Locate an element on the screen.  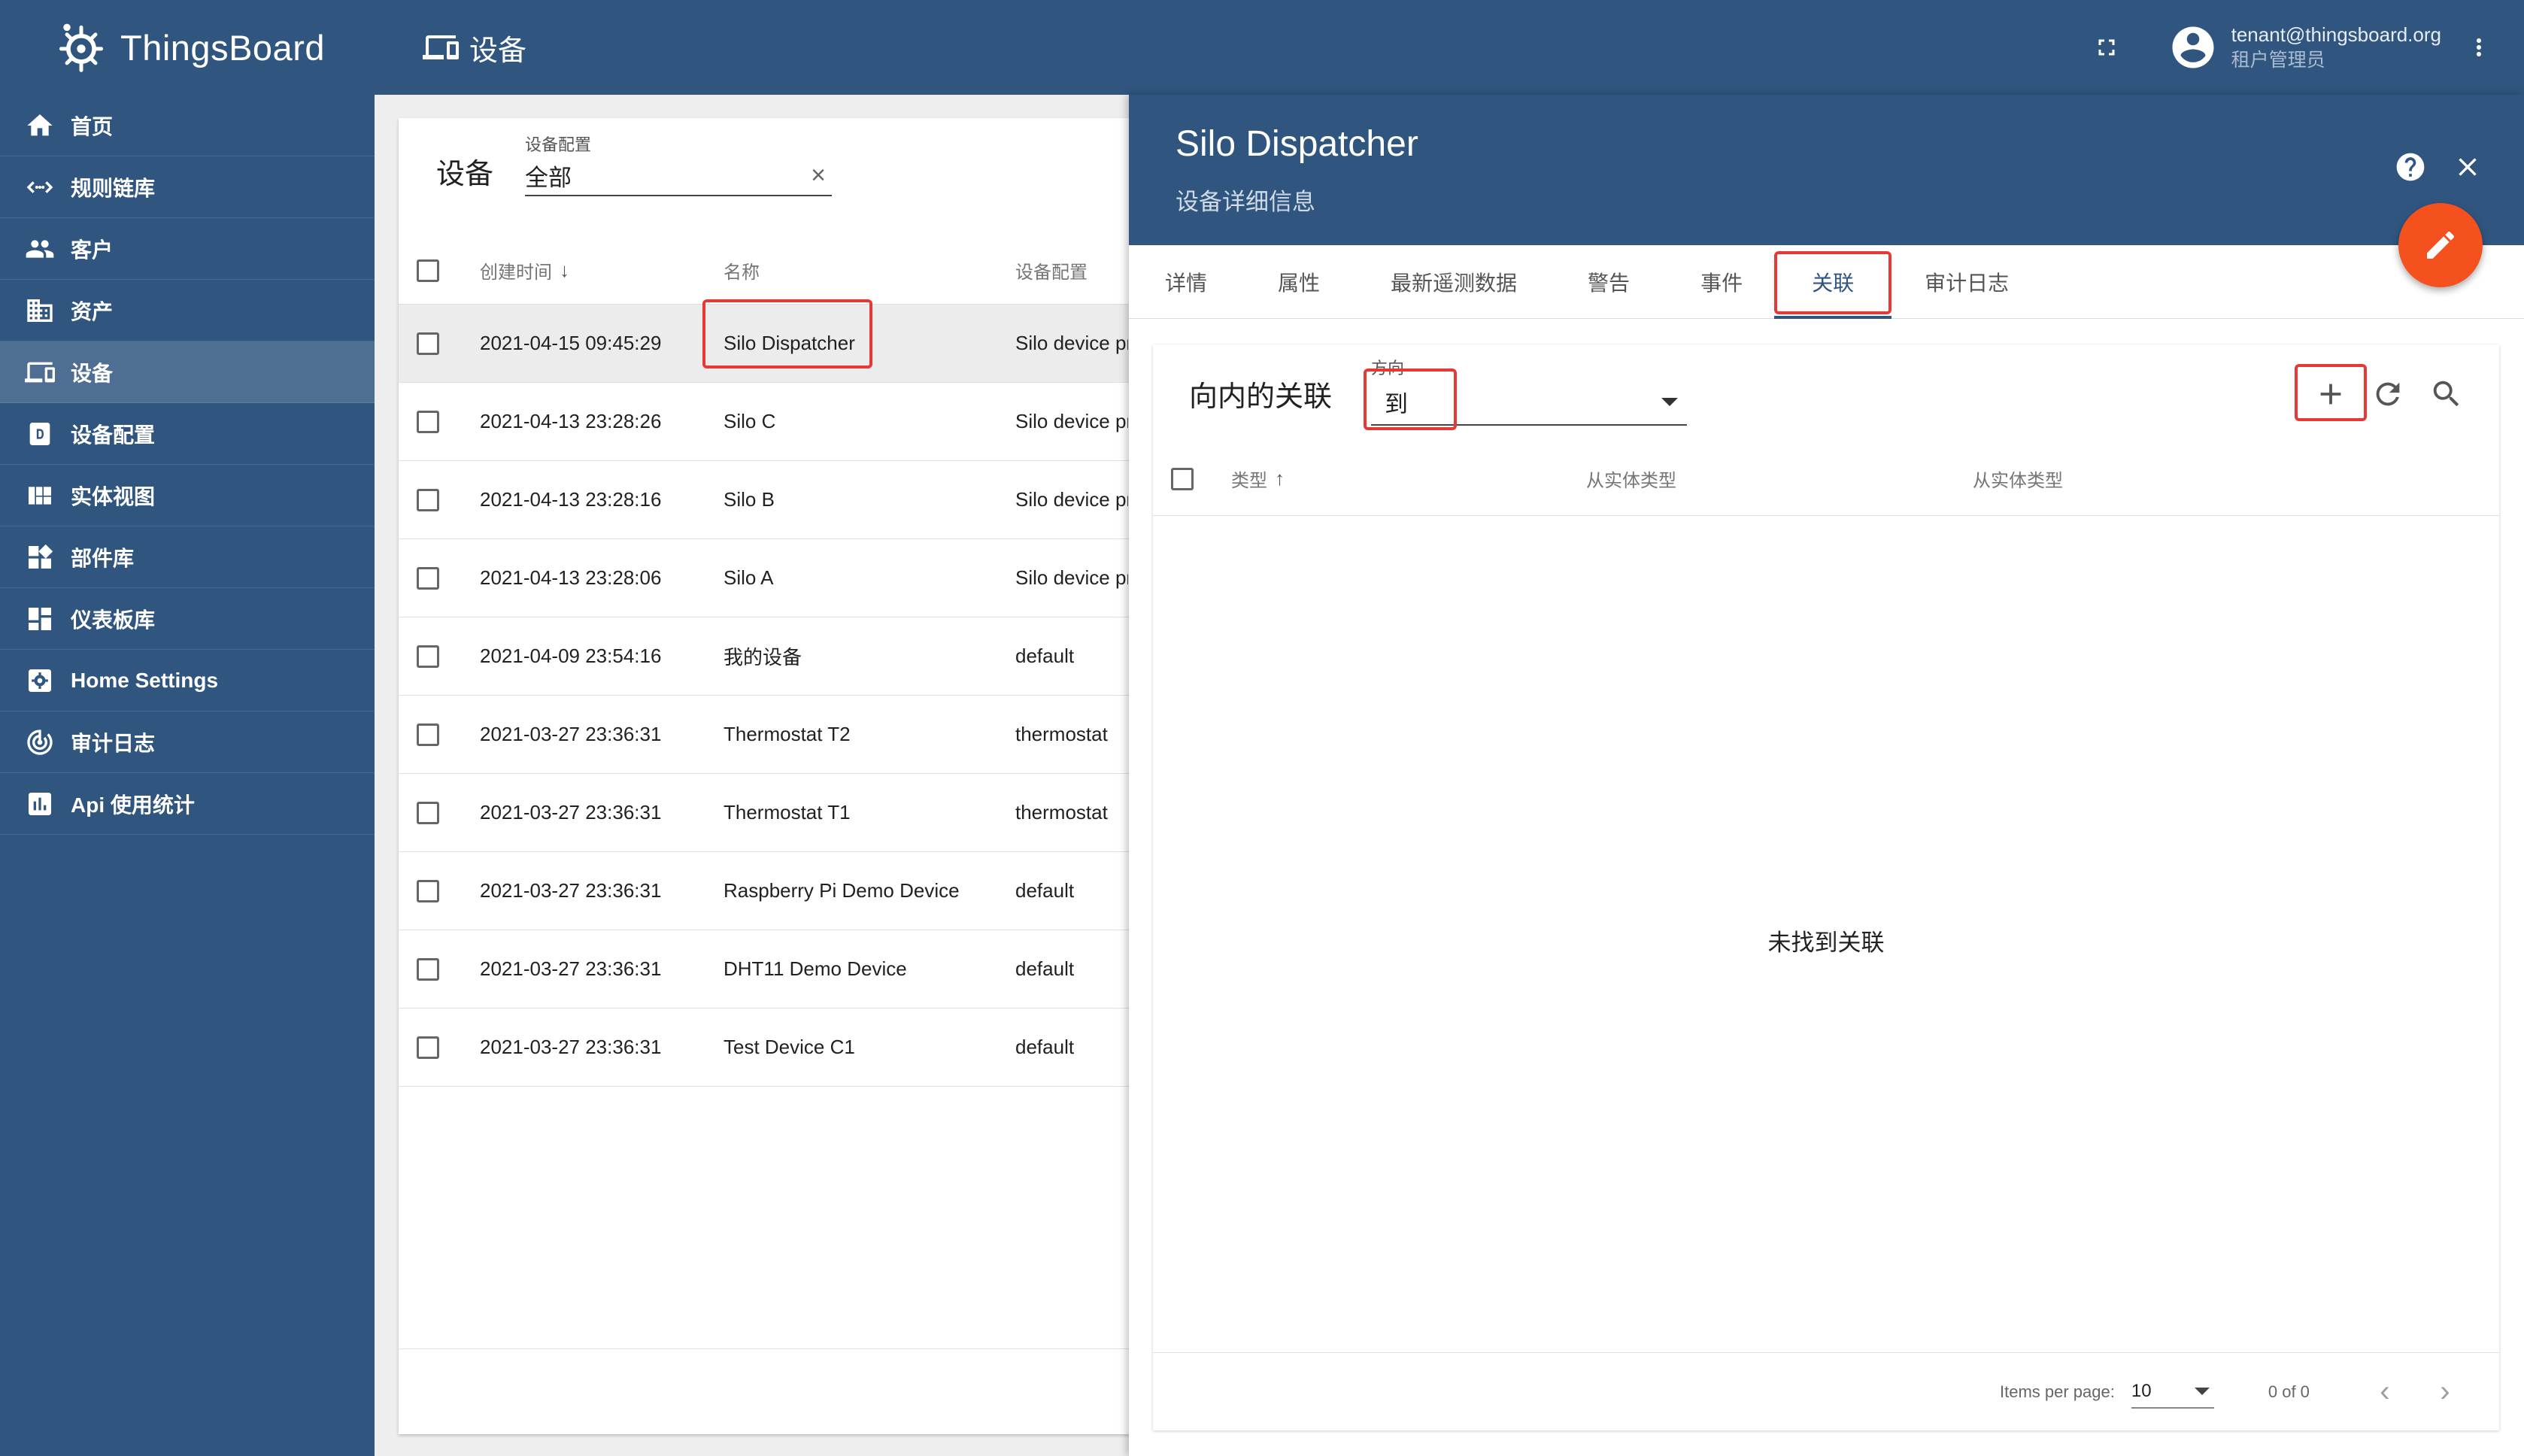
details-tabs: 详情 属性 最新遥测数据 警告 事件 关联 审计日志 is located at coordinates (1826, 282).